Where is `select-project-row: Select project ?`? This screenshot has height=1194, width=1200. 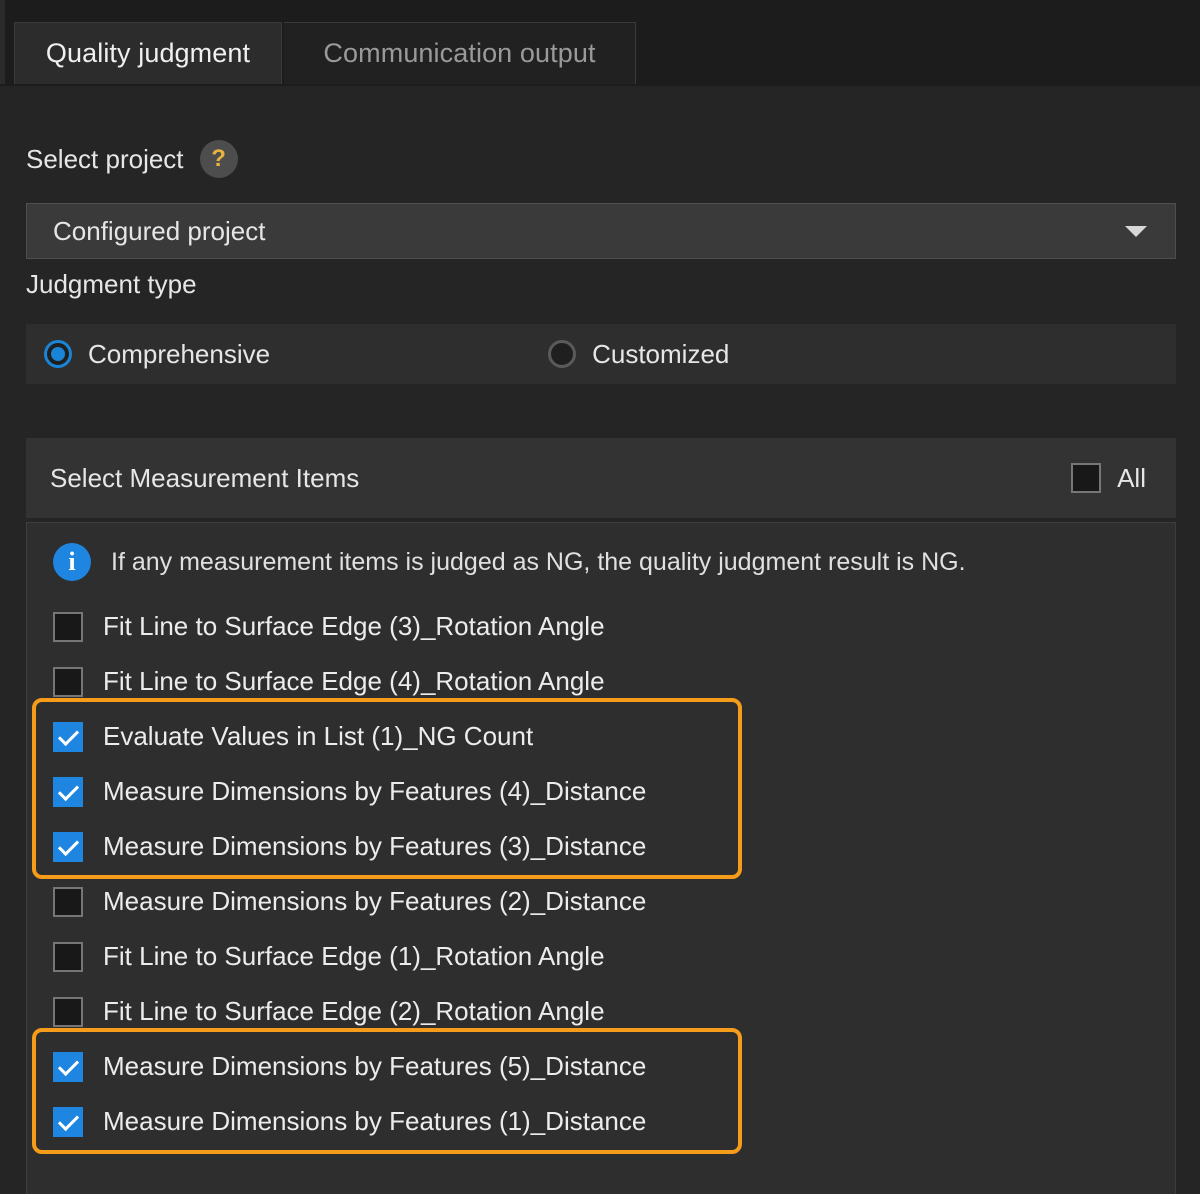 select-project-row: Select project ? is located at coordinates (132, 159).